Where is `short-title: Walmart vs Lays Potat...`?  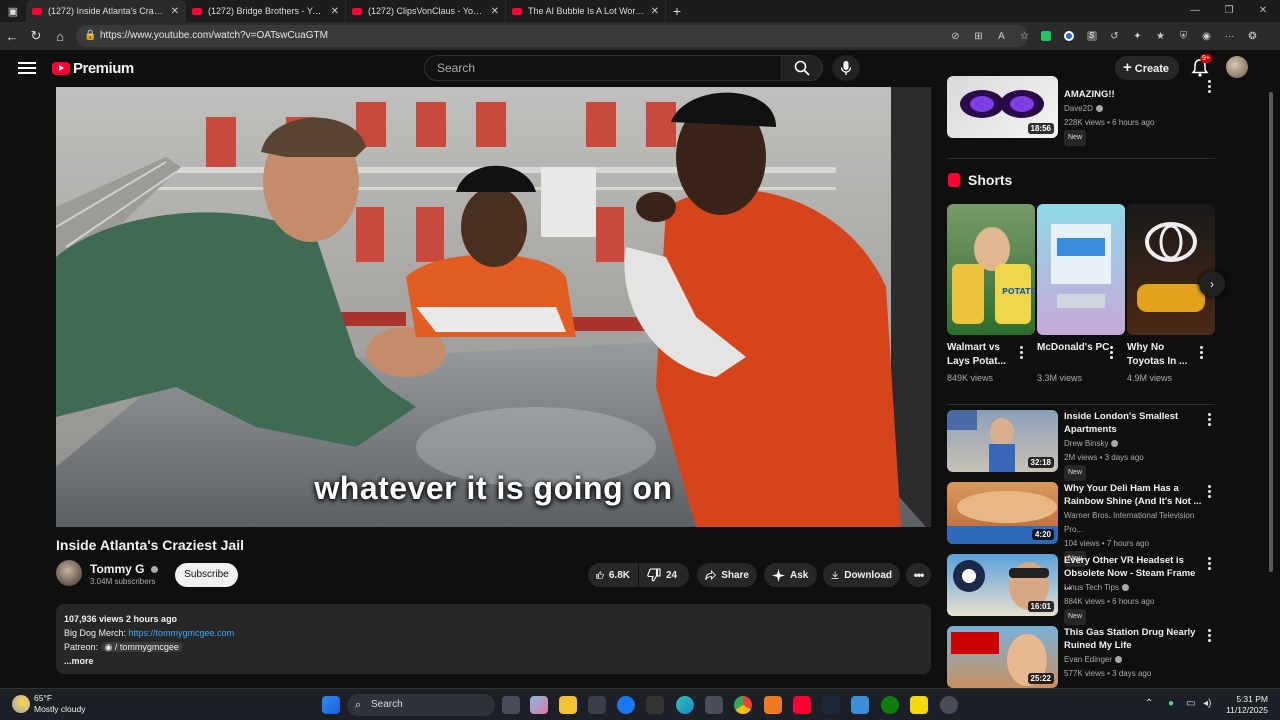
short-title: Walmart vs Lays Potat... is located at coordinates (984, 355).